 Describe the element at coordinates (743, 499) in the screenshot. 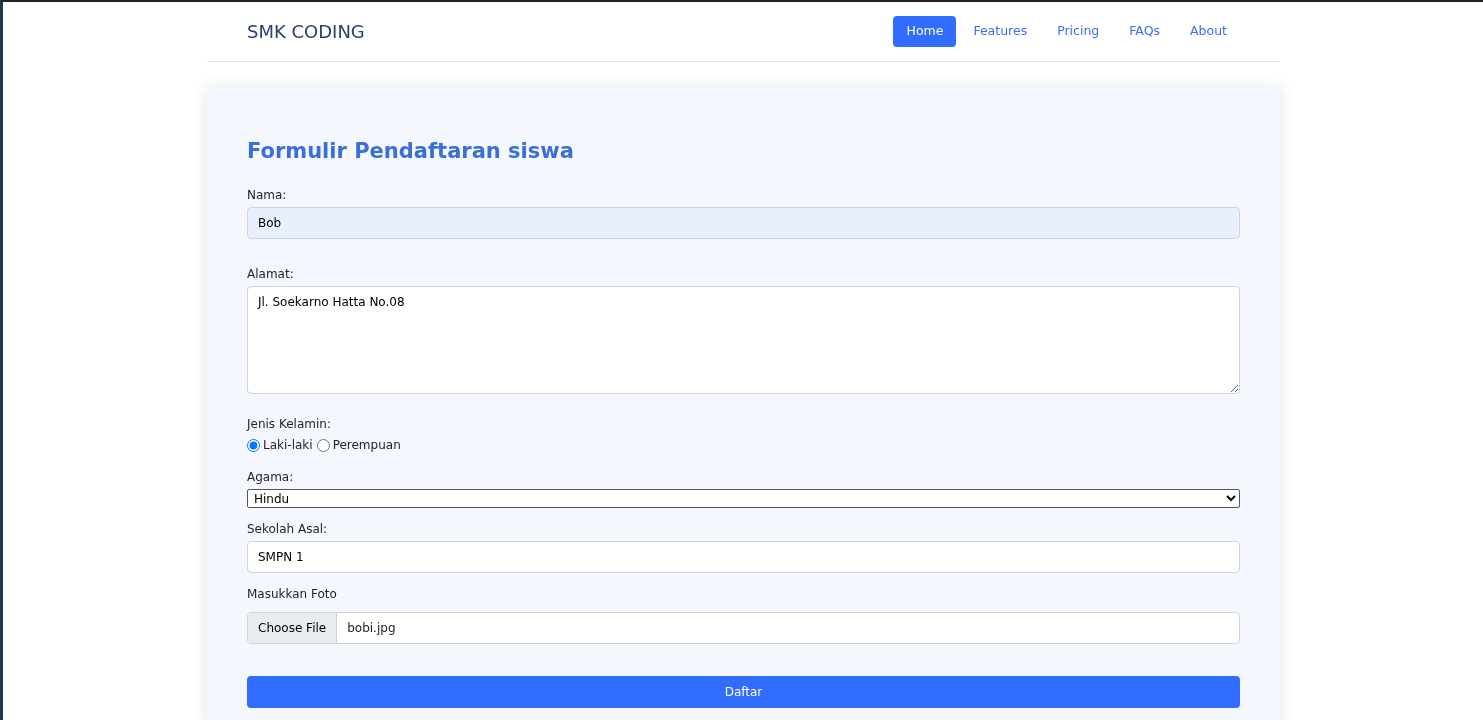

I see `religion-select: Hindu` at that location.